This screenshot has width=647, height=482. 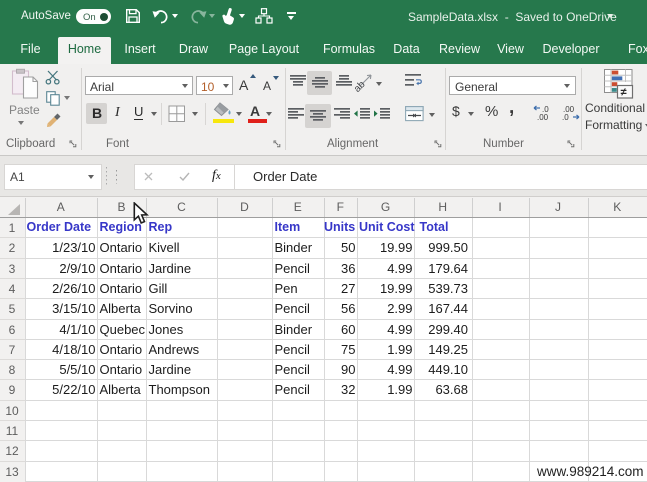 What do you see at coordinates (543, 117) in the screenshot?
I see `svg-text: .00` at bounding box center [543, 117].